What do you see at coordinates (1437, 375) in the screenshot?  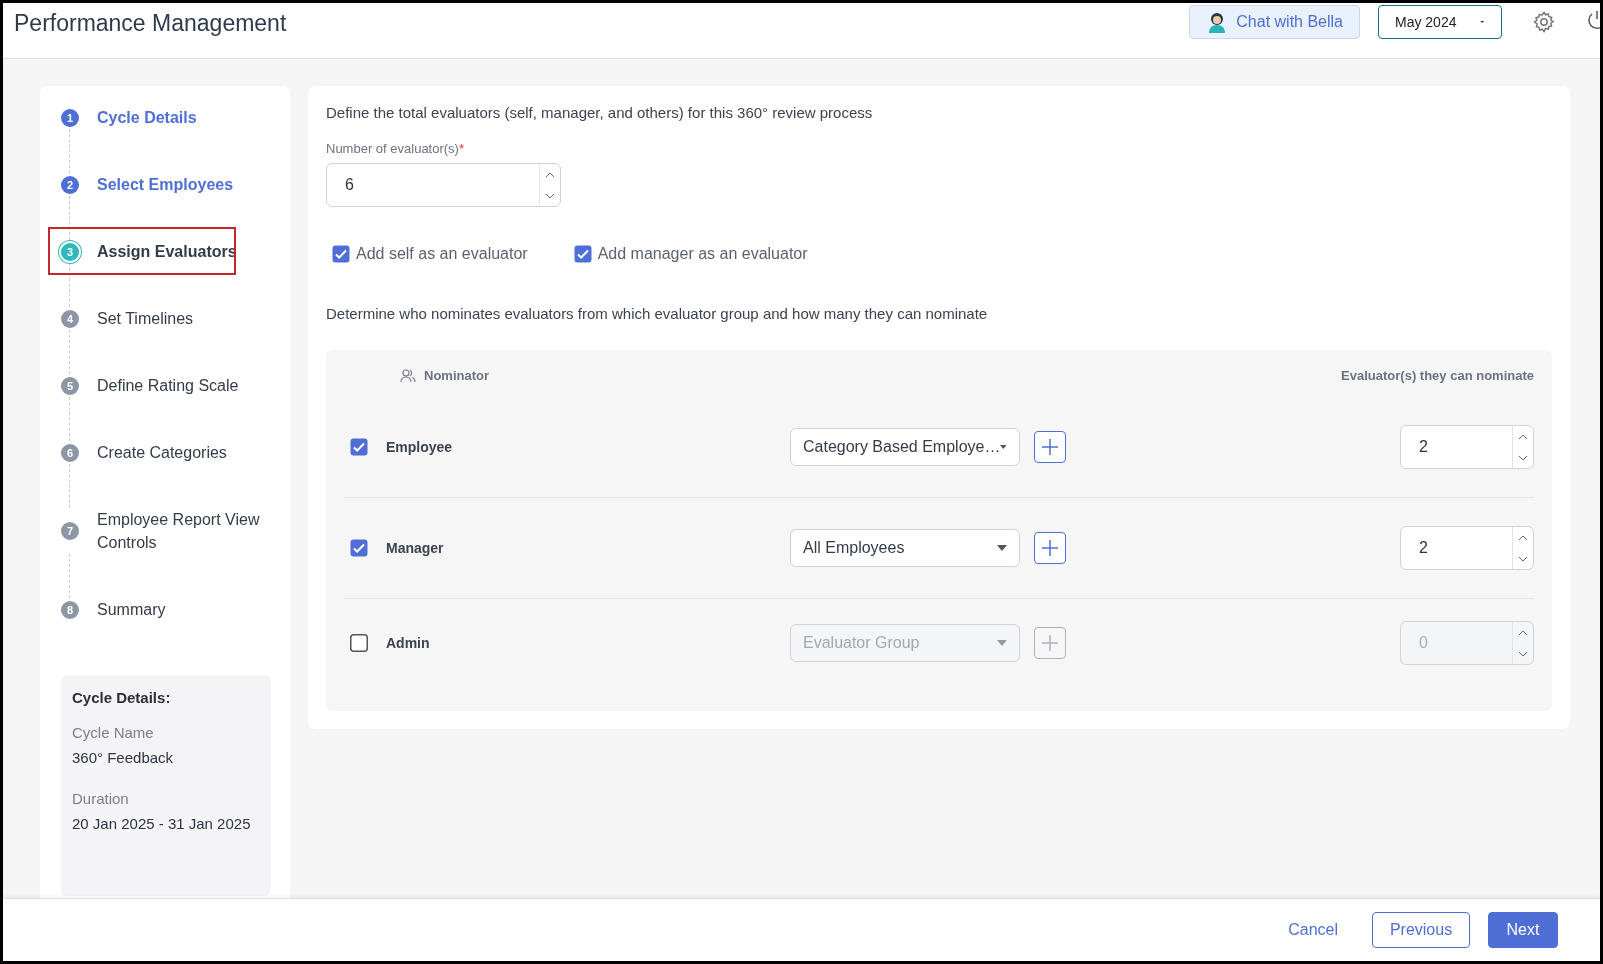 I see `column-header: Evaluator(s) they can nominate` at bounding box center [1437, 375].